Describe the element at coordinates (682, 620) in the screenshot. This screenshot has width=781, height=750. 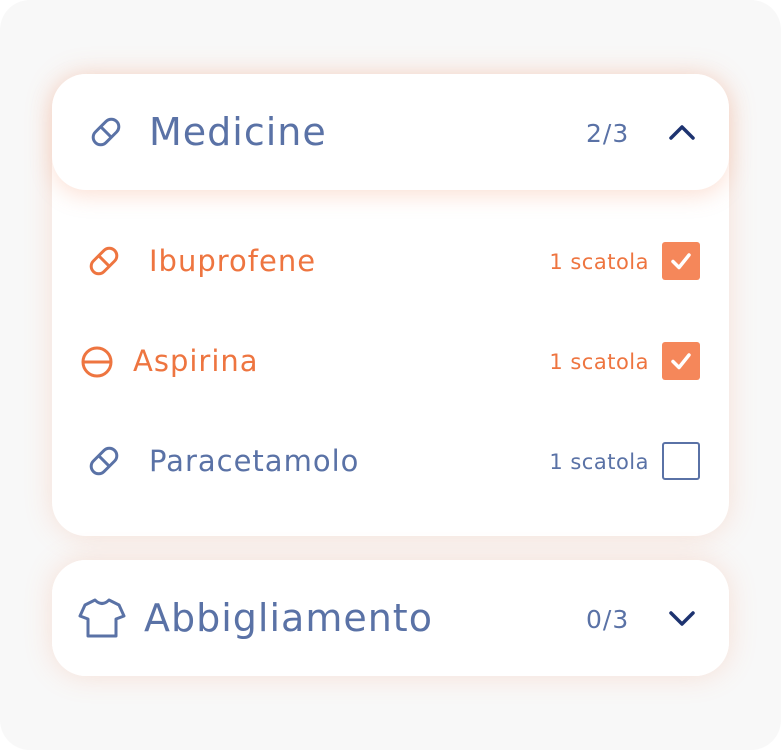
I see `chevron-down-icon` at that location.